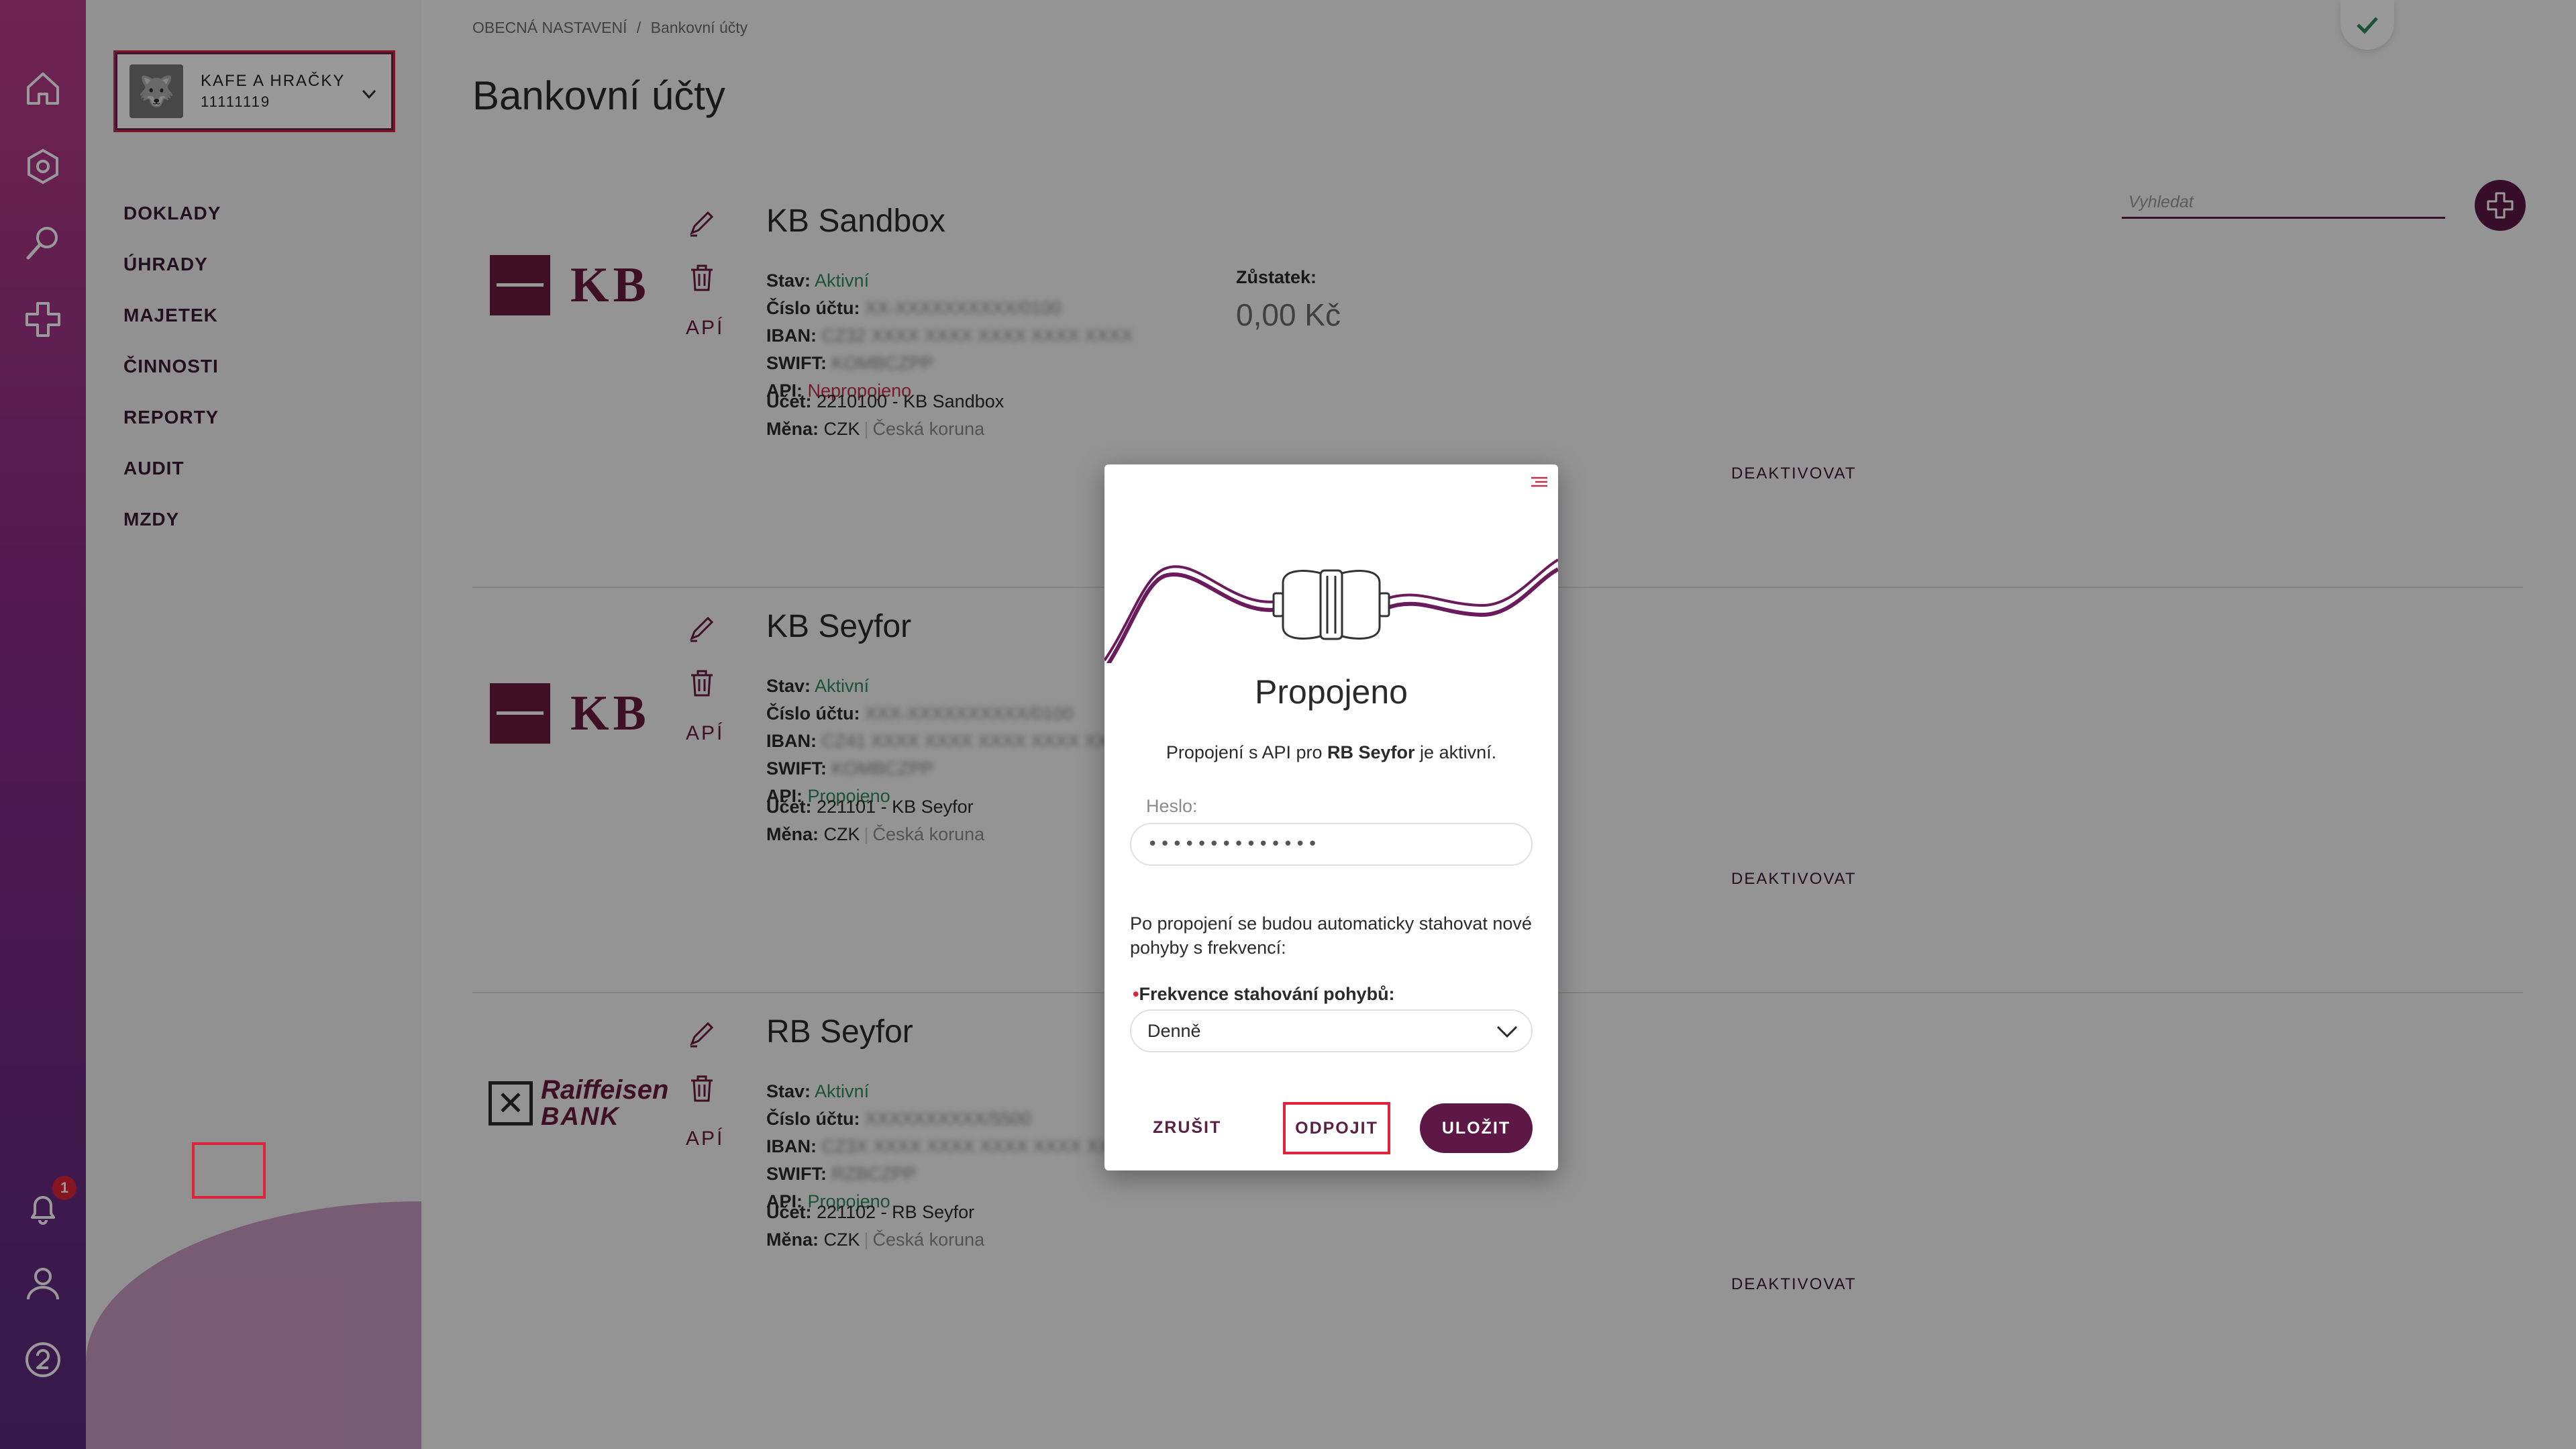 The height and width of the screenshot is (1449, 2576). Describe the element at coordinates (1507, 1032) in the screenshot. I see `chevron-down-icon` at that location.